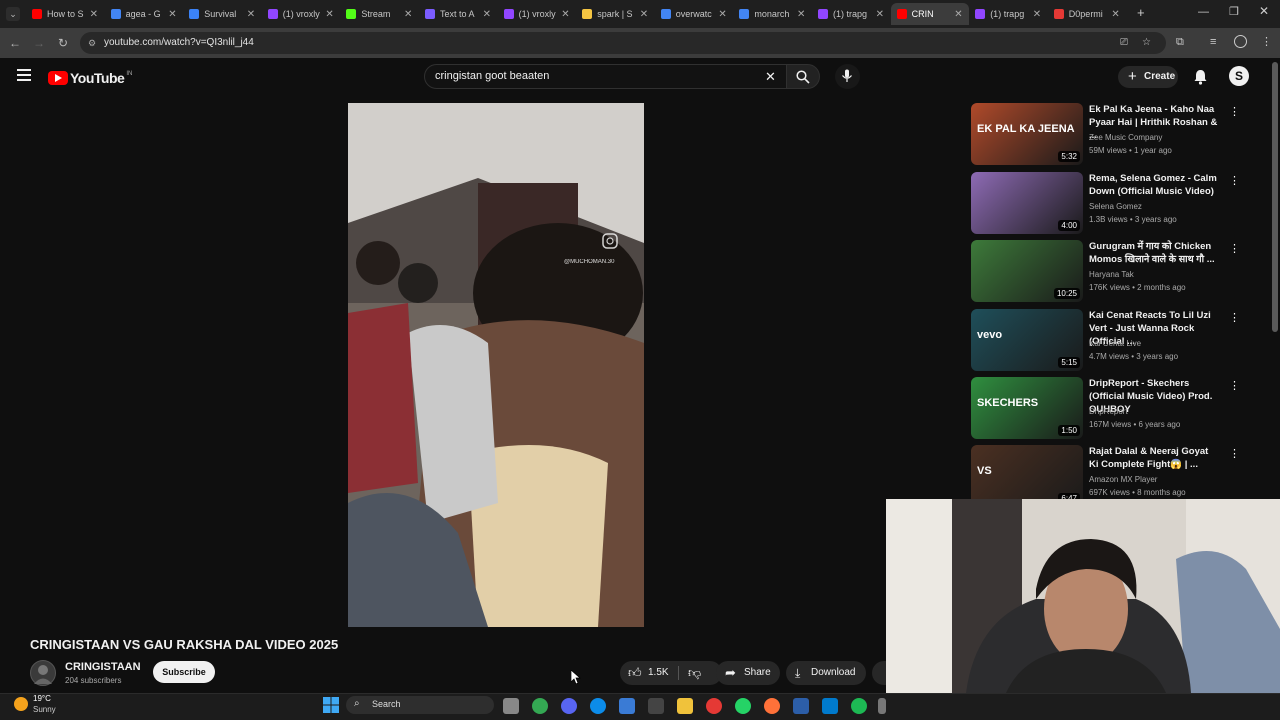 The image size is (1280, 720). I want to click on channel-name: CRINGISTAAN, so click(103, 667).